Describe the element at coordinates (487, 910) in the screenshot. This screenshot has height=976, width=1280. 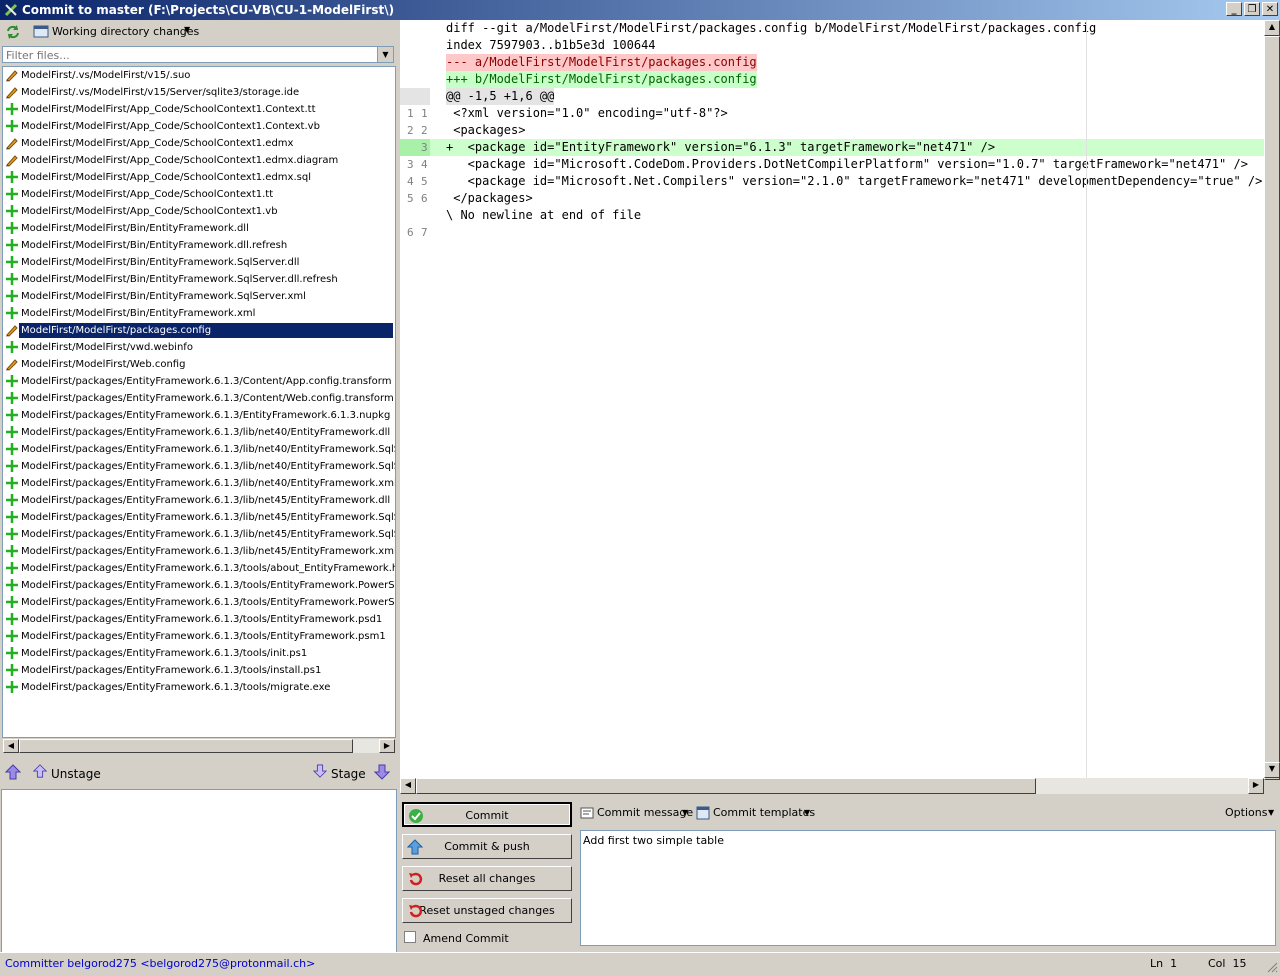
I see `reset-unstaged-button: Reset unstaged changes` at that location.